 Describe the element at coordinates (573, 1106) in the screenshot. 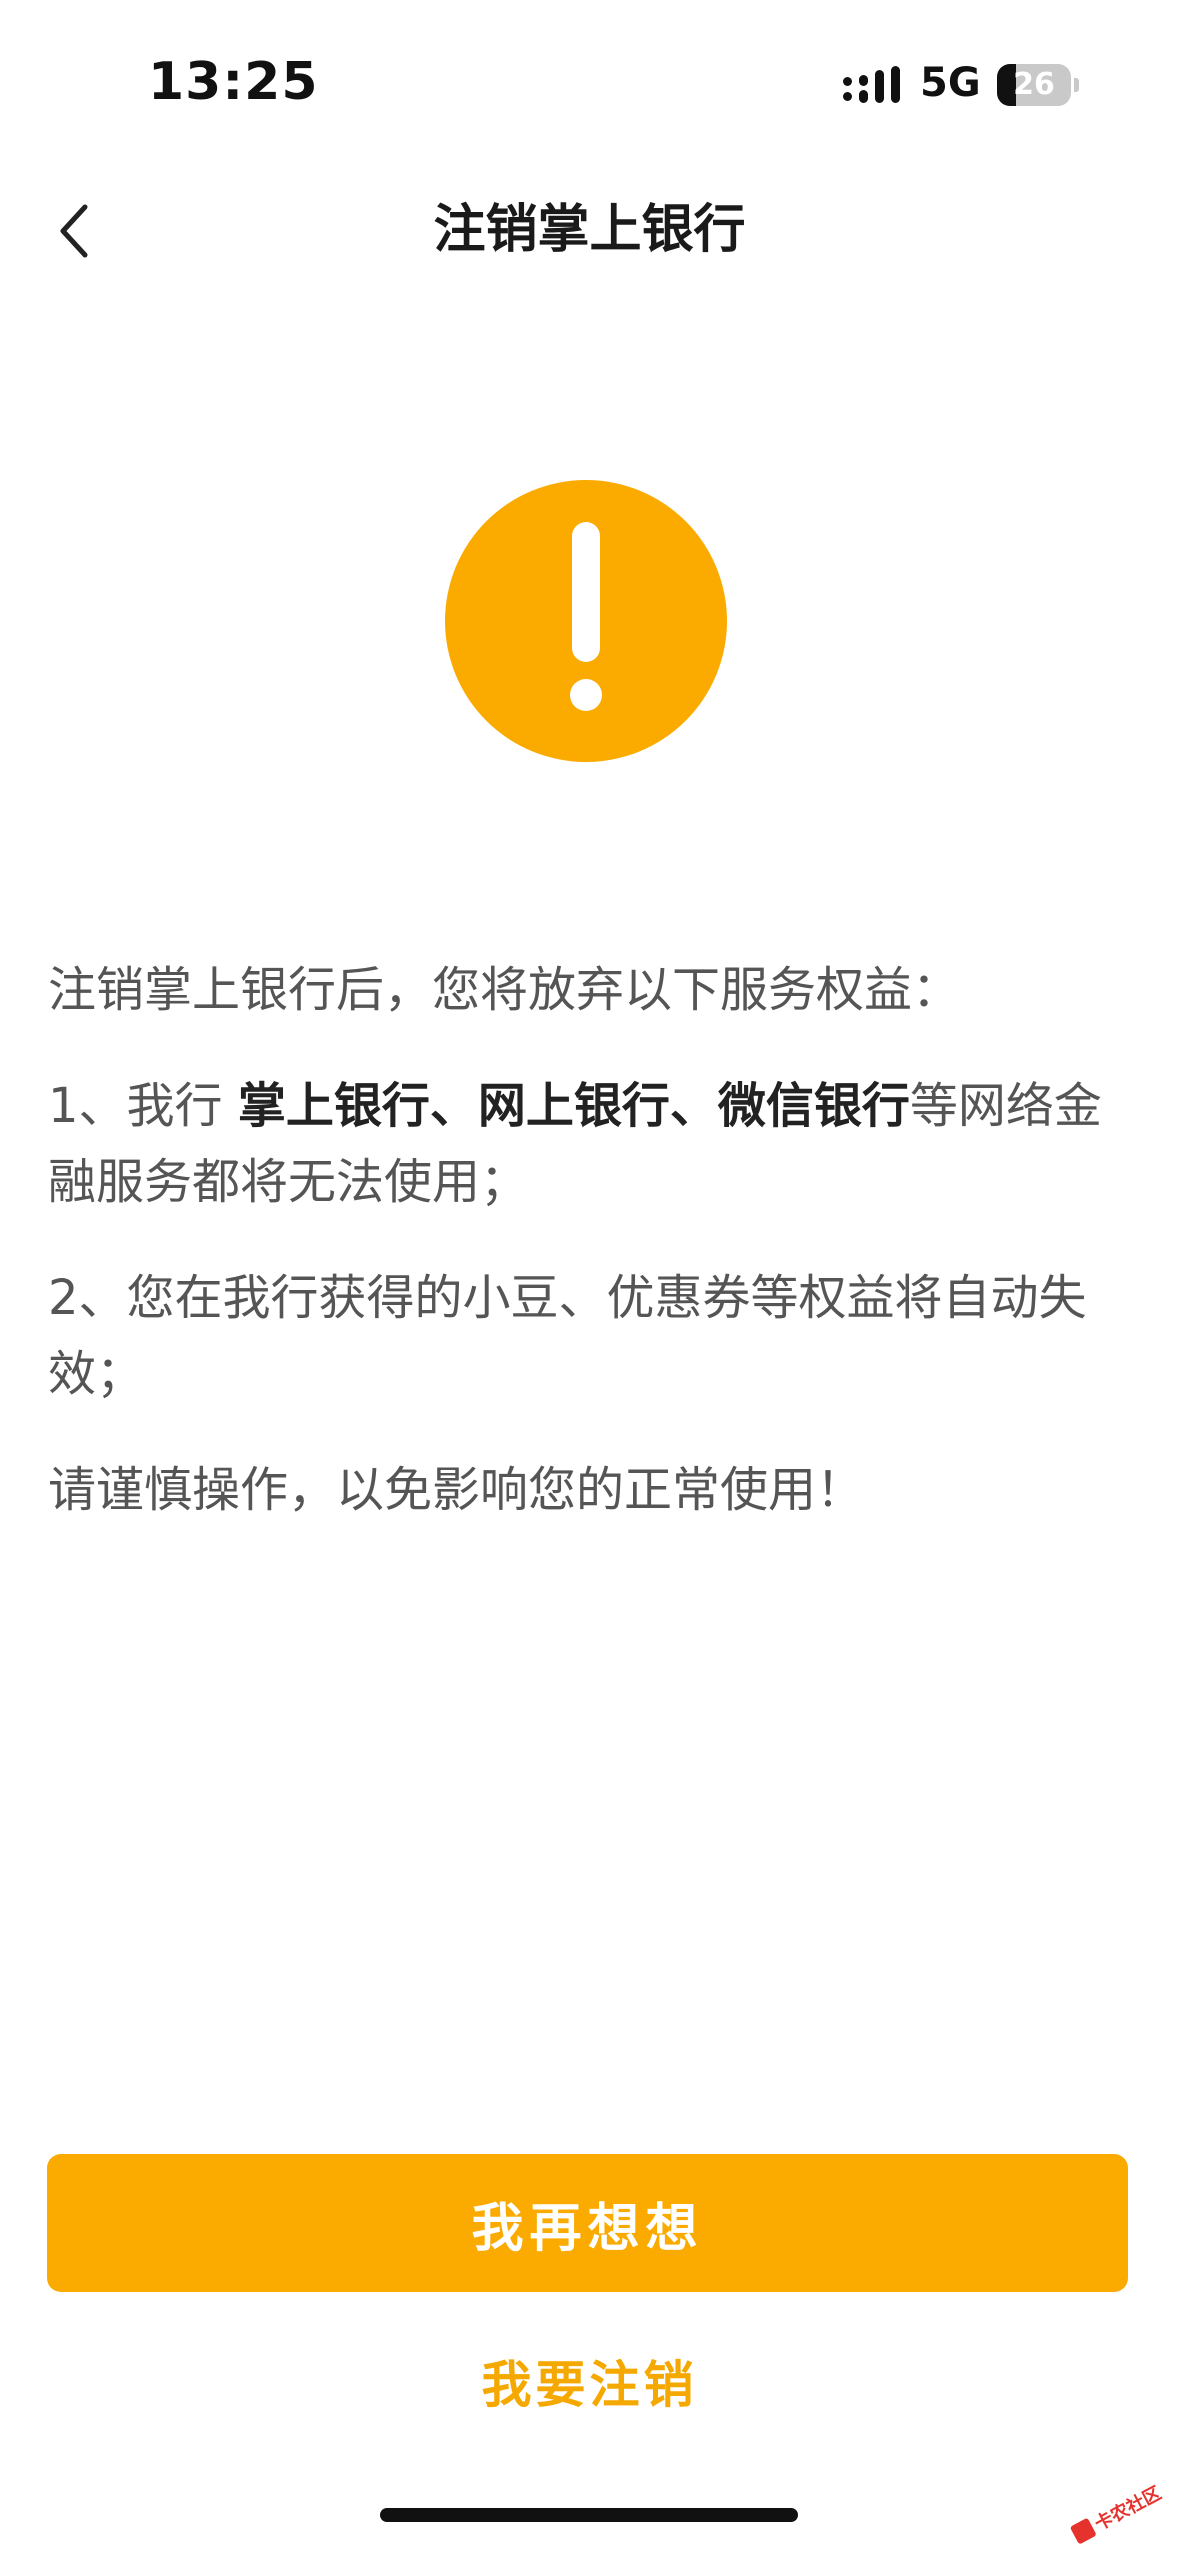

I see `item1-strong: 掌上银行、网上银行、微信银行` at that location.